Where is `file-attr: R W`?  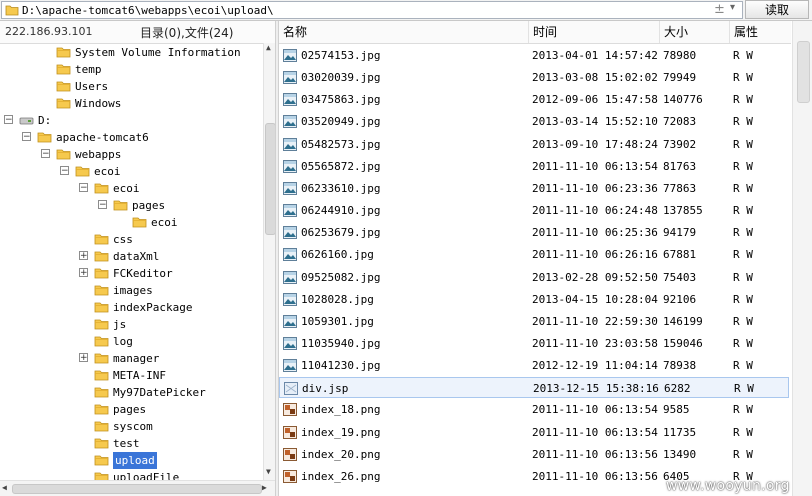 file-attr: R W is located at coordinates (743, 144).